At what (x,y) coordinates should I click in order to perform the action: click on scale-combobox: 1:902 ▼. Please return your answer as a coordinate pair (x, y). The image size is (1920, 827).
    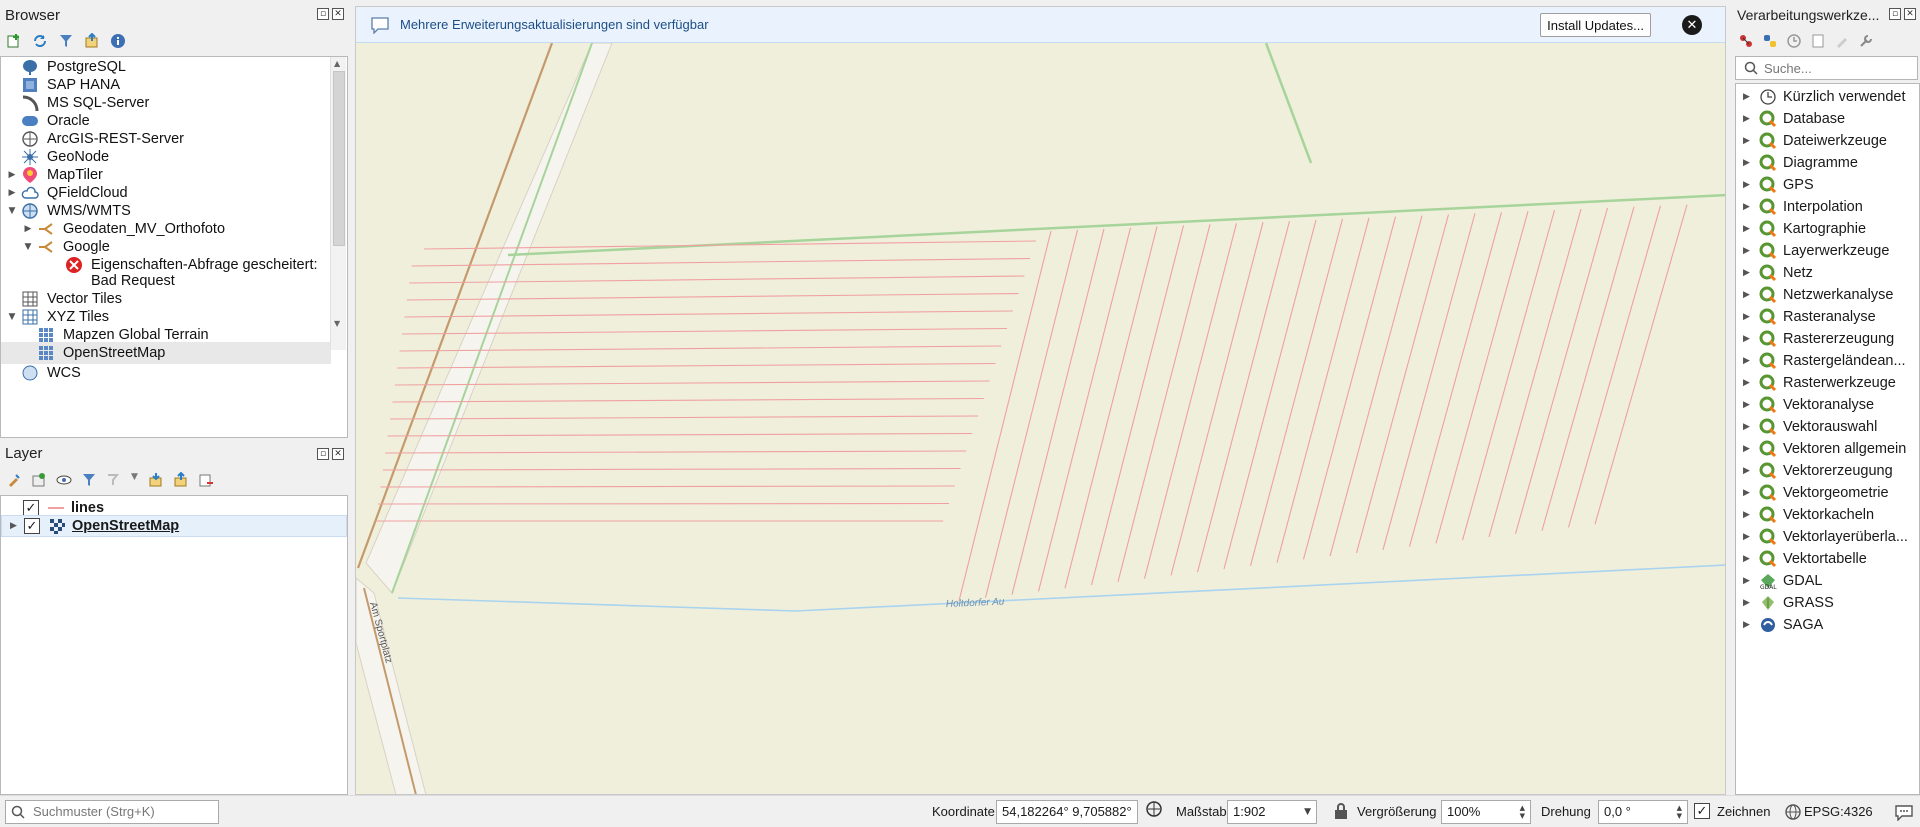
    Looking at the image, I should click on (1272, 811).